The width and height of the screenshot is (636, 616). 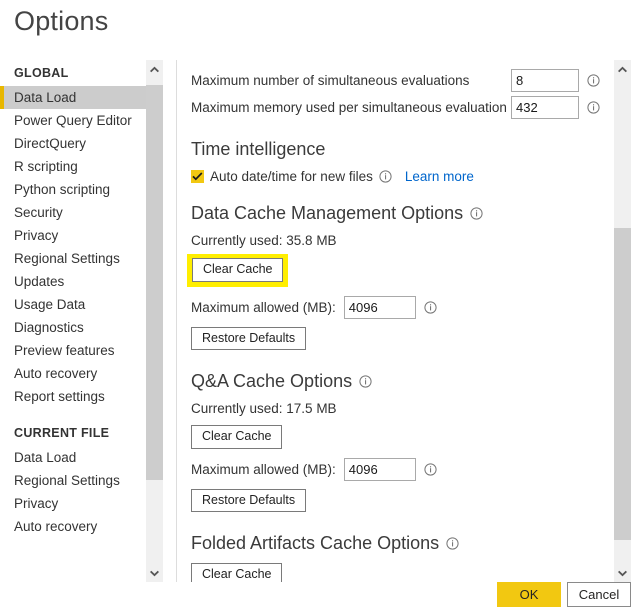 I want to click on sidebar-item-current-regional-settings: Regional Settings, so click(x=73, y=480).